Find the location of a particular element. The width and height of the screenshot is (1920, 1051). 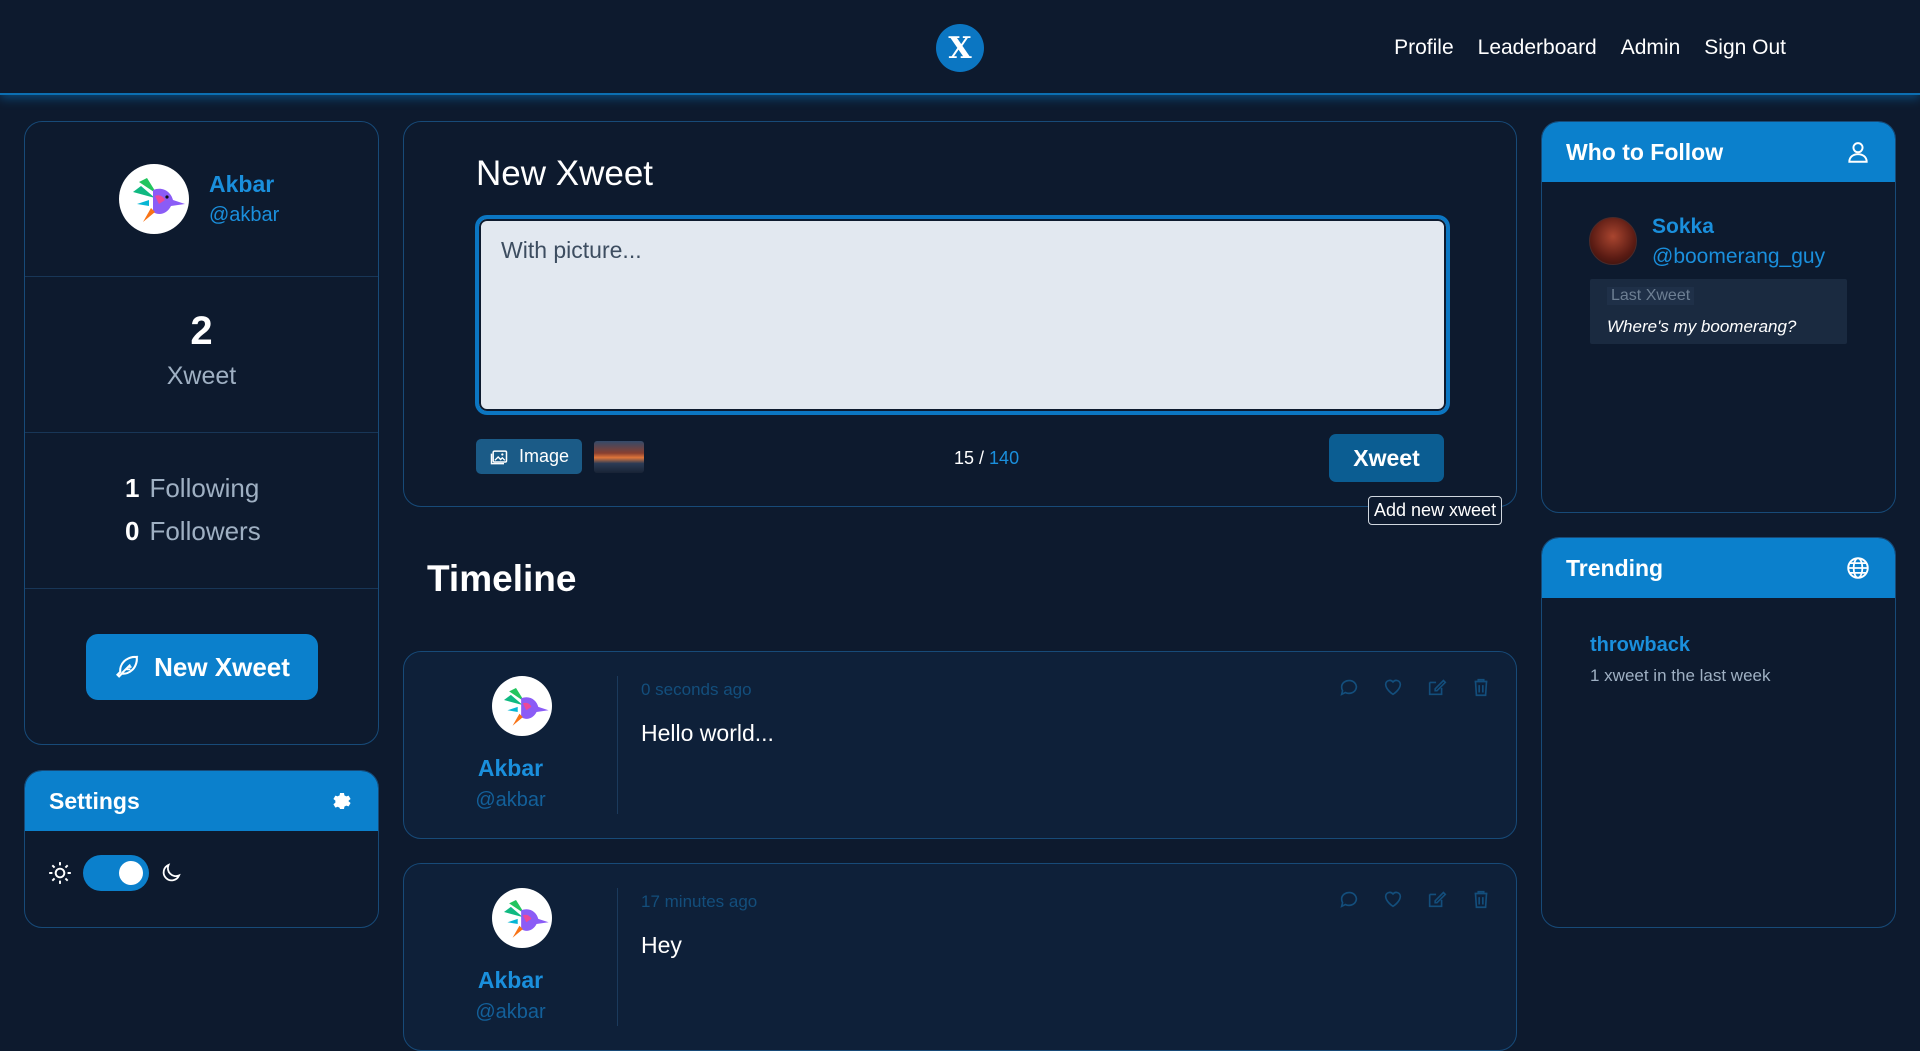

who-to-follow-title: Who to Follow is located at coordinates (1645, 151).